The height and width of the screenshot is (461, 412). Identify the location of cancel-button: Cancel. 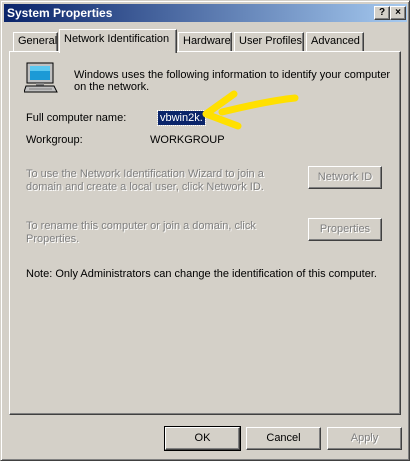
(283, 438).